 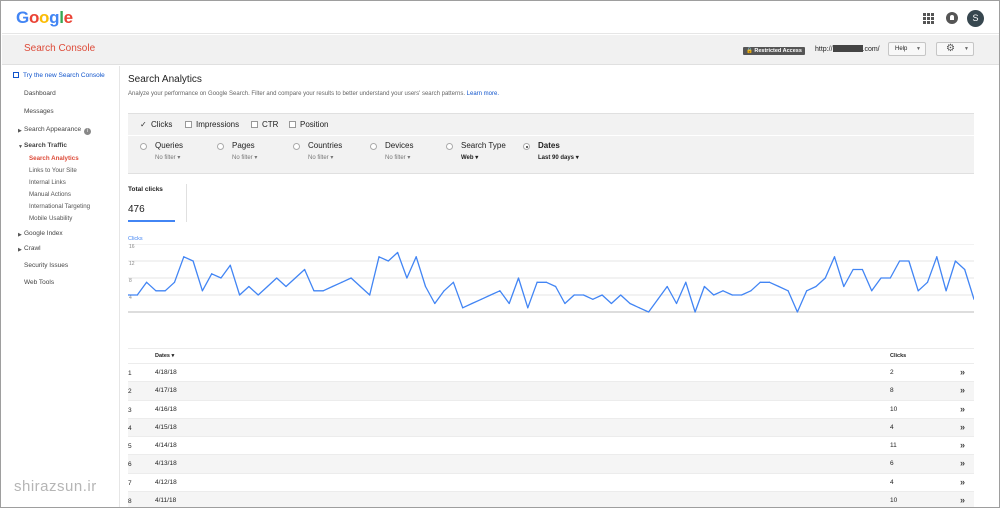 What do you see at coordinates (40, 93) in the screenshot?
I see `sidebar-item-dashboard: Dashboard` at bounding box center [40, 93].